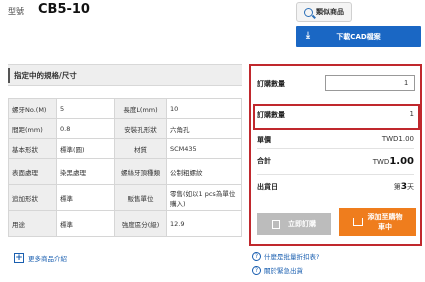 Image resolution: width=425 pixels, height=282 pixels. I want to click on order-now-button: 立即訂購, so click(294, 224).